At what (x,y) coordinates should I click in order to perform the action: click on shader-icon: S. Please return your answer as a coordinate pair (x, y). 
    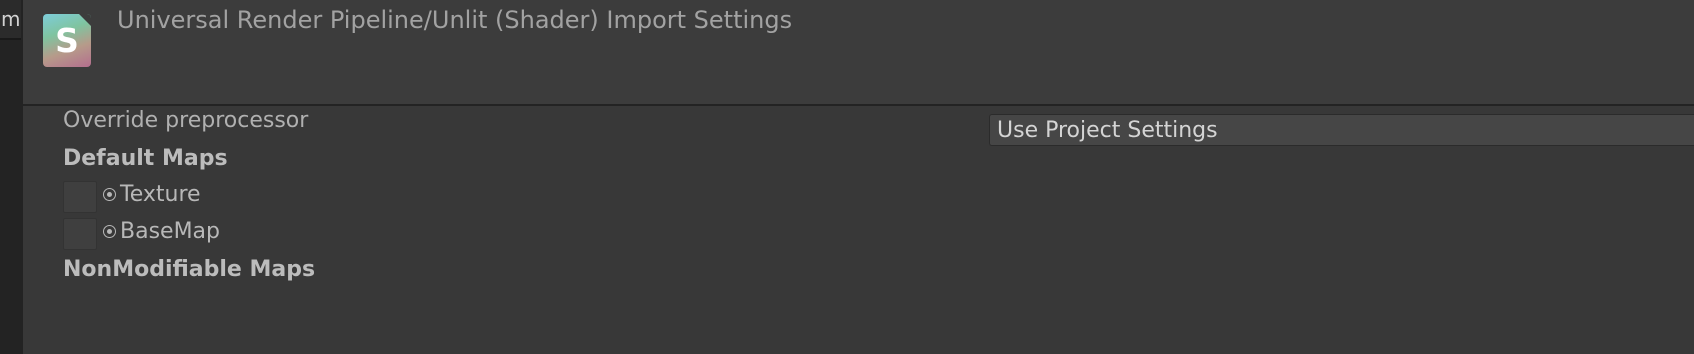
    Looking at the image, I should click on (67, 40).